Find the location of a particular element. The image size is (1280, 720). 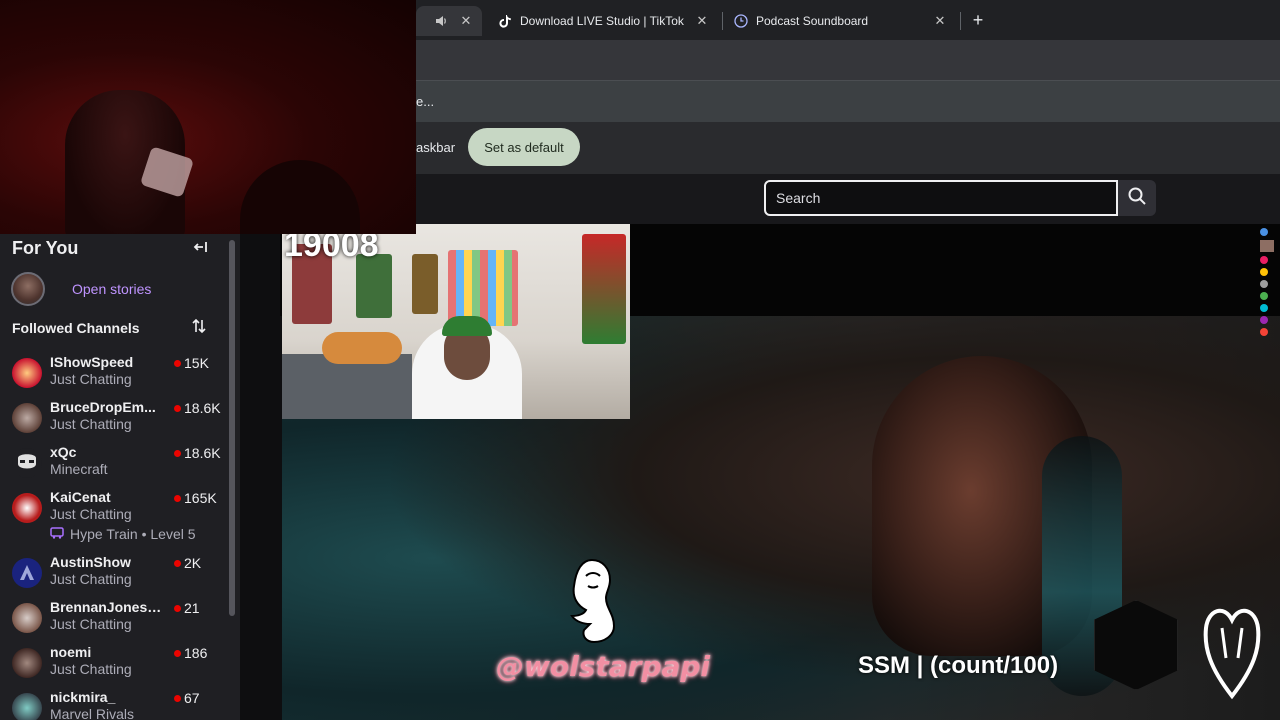

collapse-arrow-icon is located at coordinates (201, 251).